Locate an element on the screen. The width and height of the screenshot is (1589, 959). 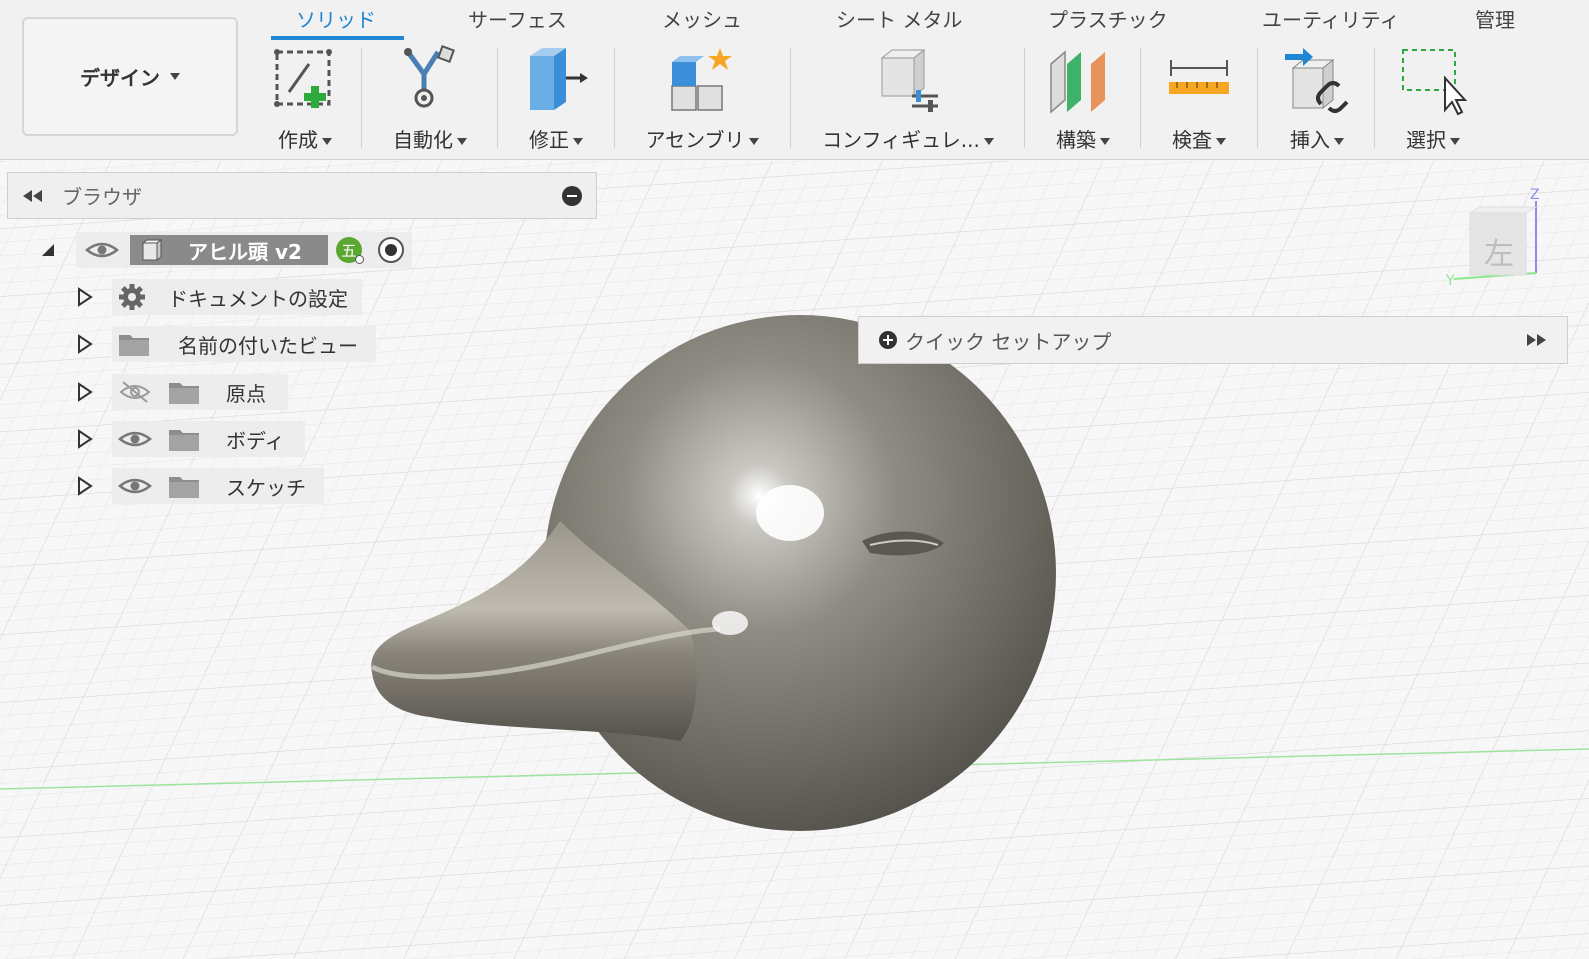
tab-manage: 管理 is located at coordinates (1495, 18).